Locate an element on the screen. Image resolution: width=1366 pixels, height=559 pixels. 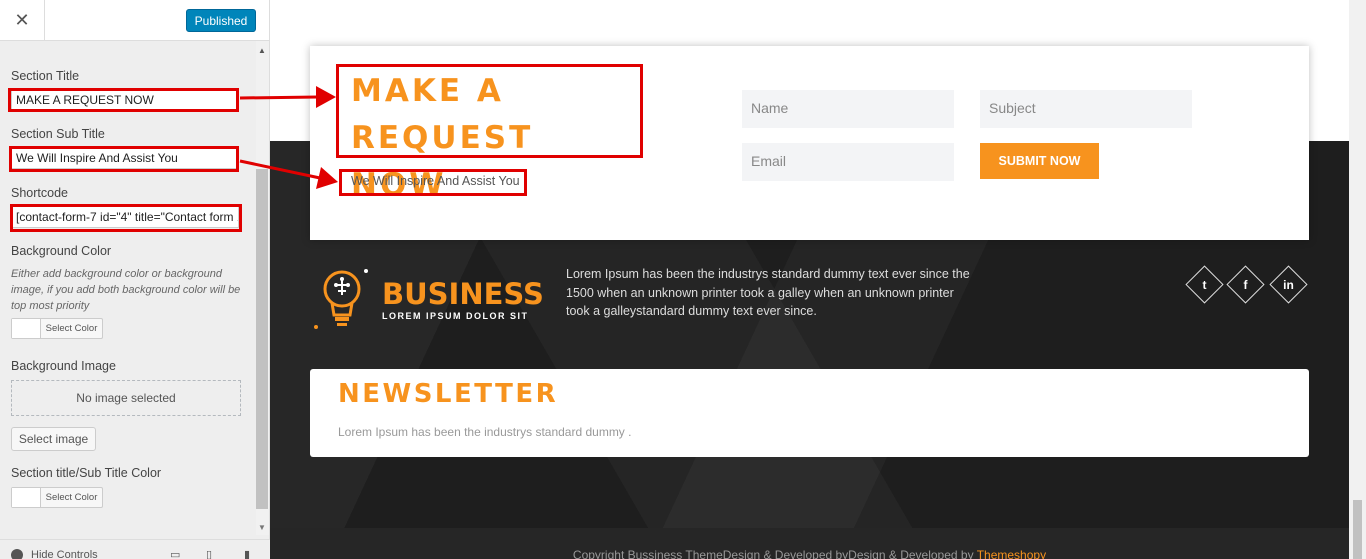
collapse-icon is located at coordinates (17, 554).